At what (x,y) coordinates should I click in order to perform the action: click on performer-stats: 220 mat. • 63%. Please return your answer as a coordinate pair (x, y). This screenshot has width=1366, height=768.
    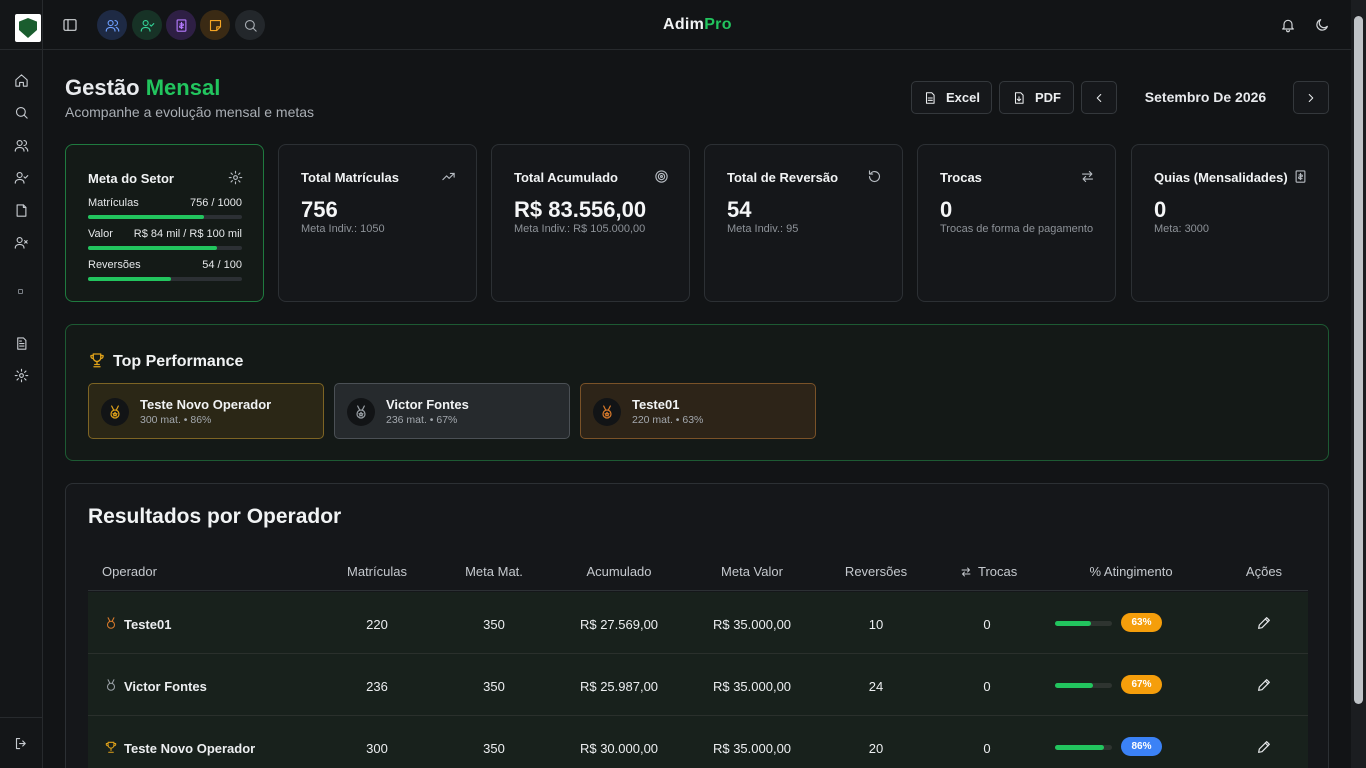
    Looking at the image, I should click on (668, 420).